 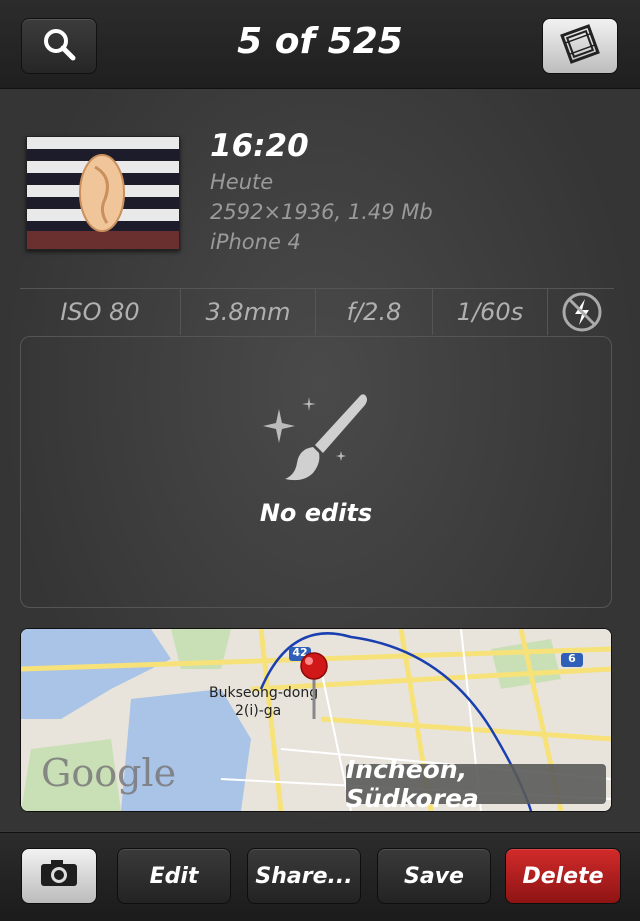 I want to click on delete-button: Delete, so click(x=563, y=876).